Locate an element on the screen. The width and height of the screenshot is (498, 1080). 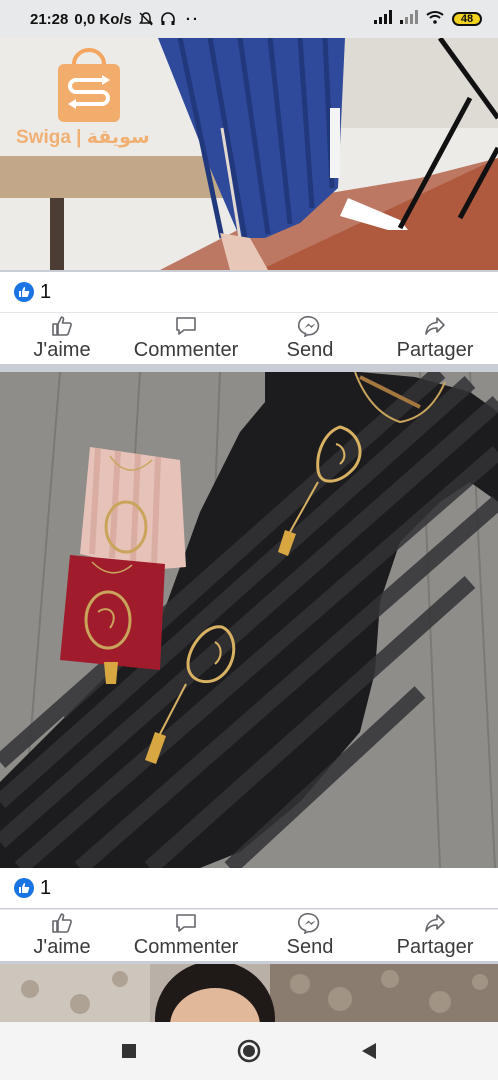
bell-muted-icon is located at coordinates (146, 19).